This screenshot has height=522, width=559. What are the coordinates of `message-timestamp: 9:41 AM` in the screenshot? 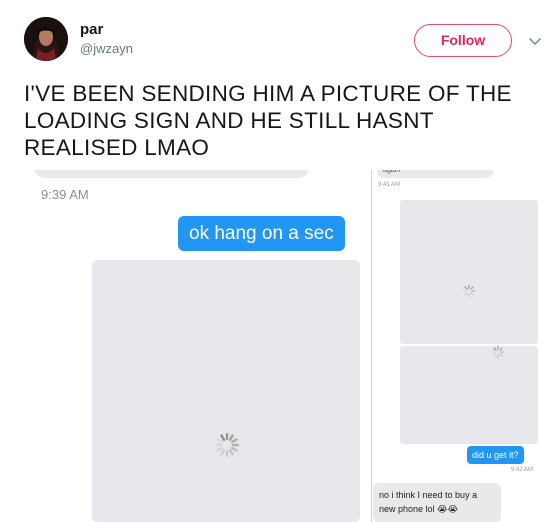 It's located at (389, 185).